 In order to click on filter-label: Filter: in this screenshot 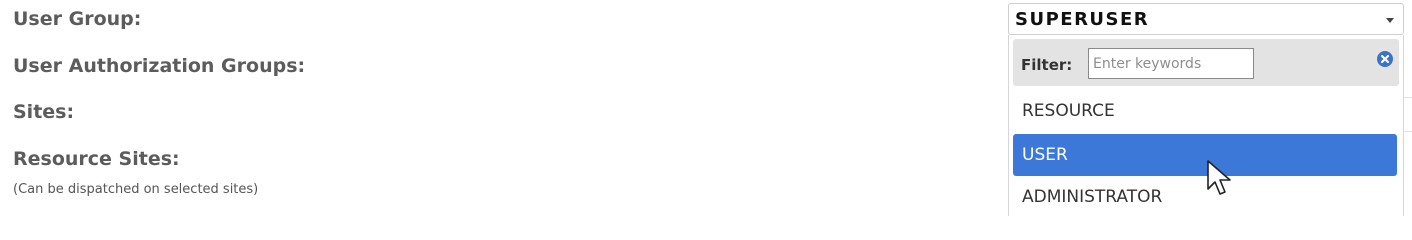, I will do `click(1047, 65)`.